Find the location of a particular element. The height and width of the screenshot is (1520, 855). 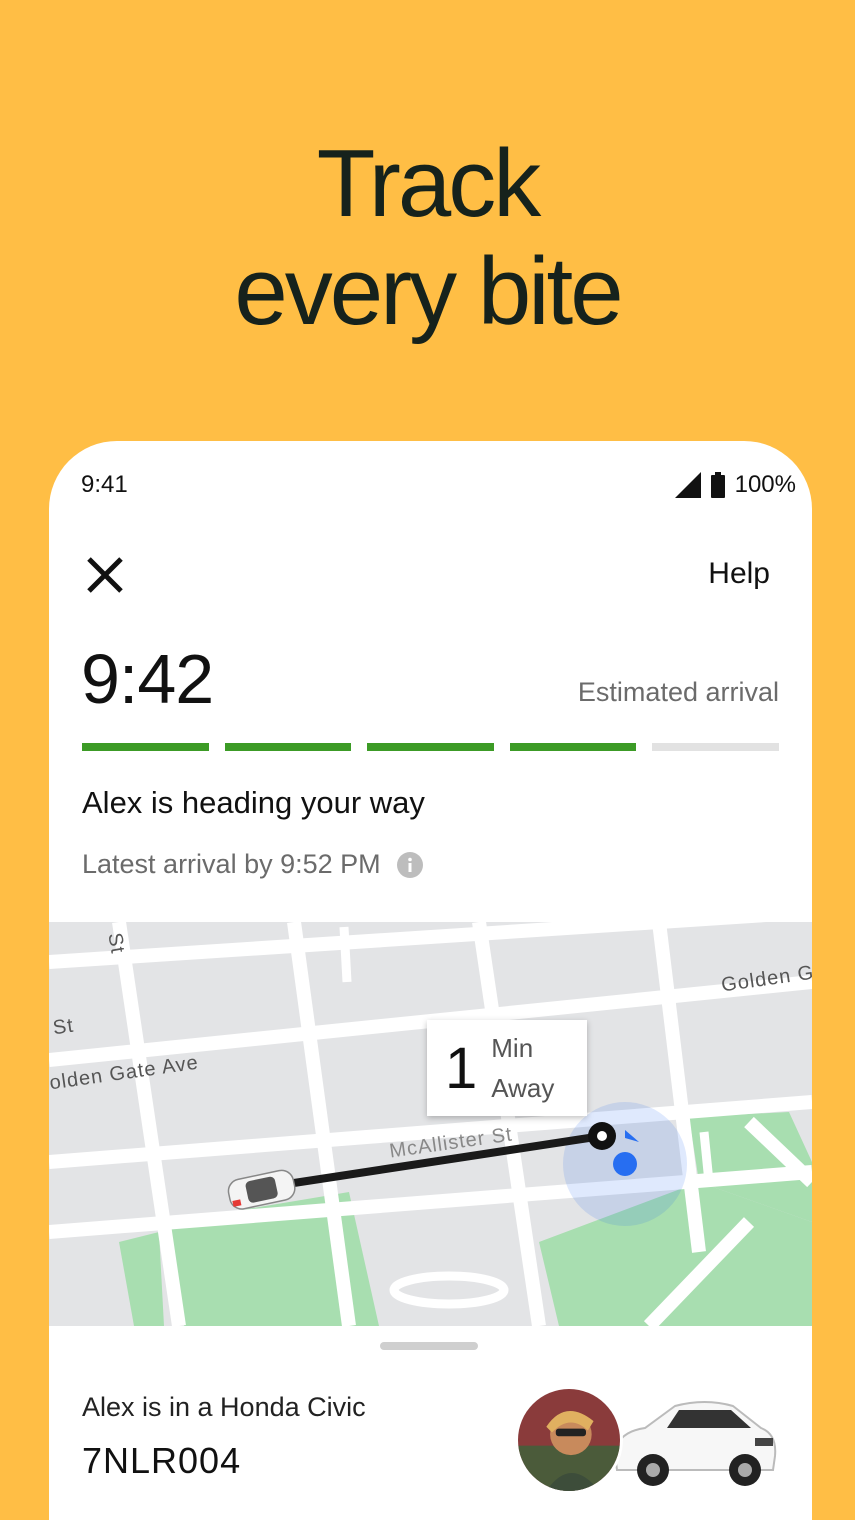

eta-bubble: 1 Min Away is located at coordinates (507, 1068).